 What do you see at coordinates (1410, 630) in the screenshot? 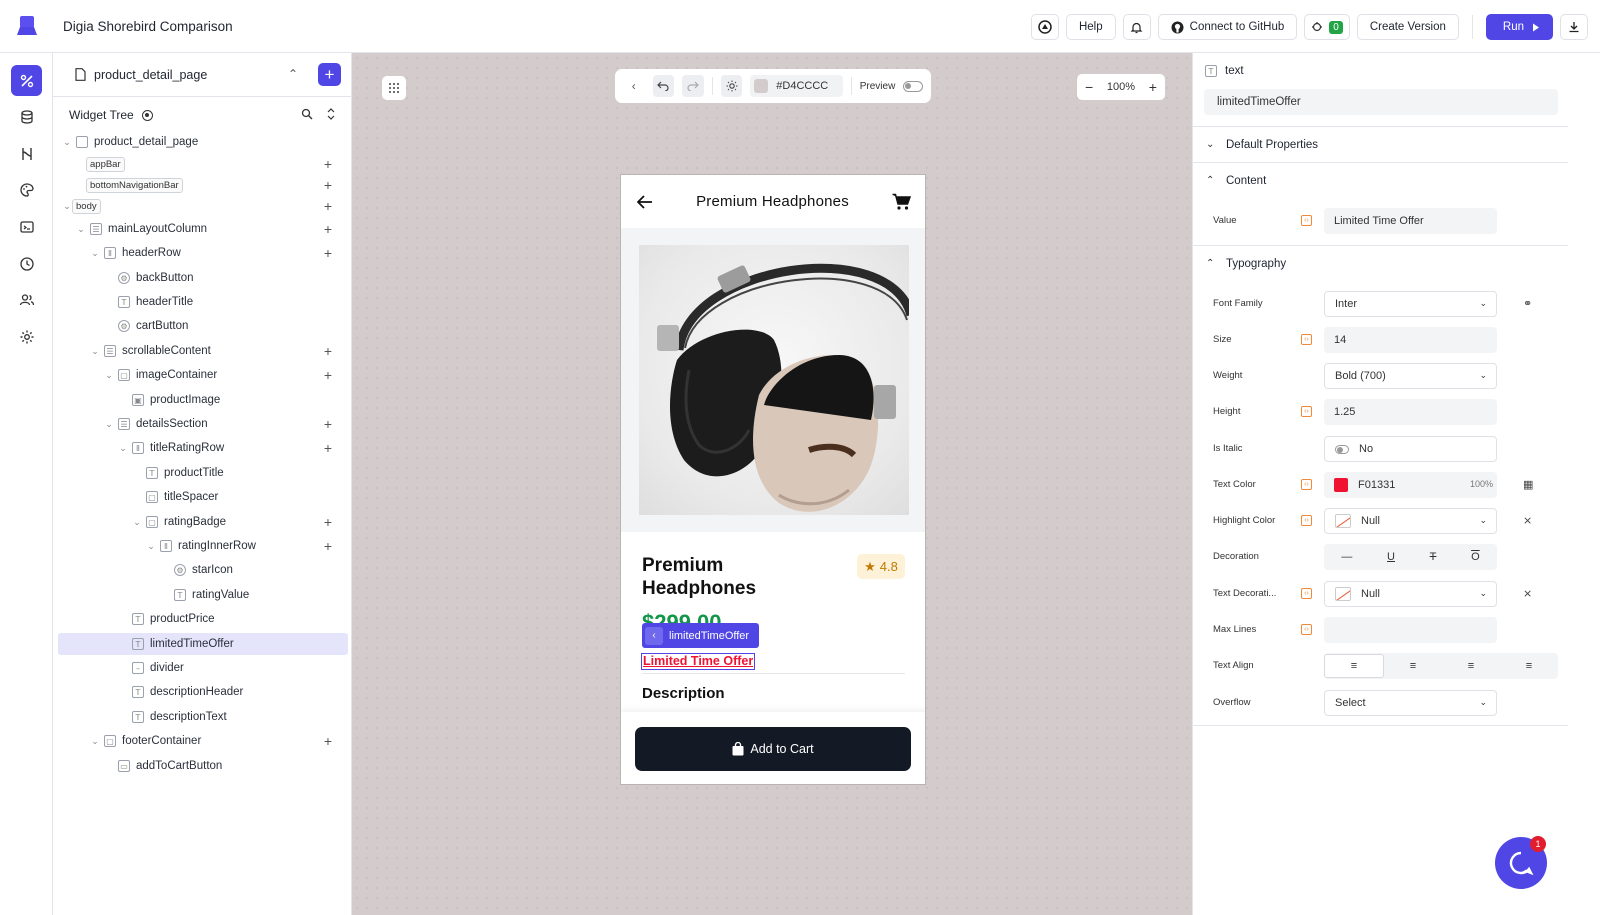
I see `max-lines-input` at bounding box center [1410, 630].